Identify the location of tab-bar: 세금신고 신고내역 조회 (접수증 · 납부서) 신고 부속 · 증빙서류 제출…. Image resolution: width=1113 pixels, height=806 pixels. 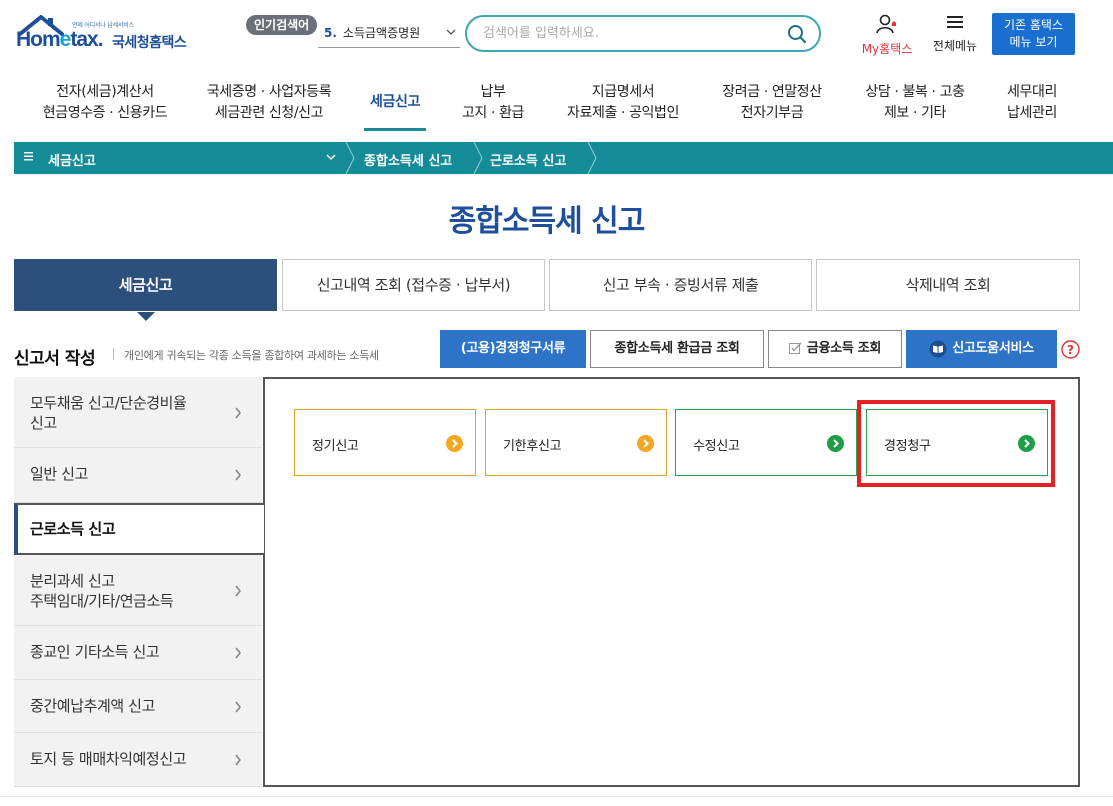
(547, 290).